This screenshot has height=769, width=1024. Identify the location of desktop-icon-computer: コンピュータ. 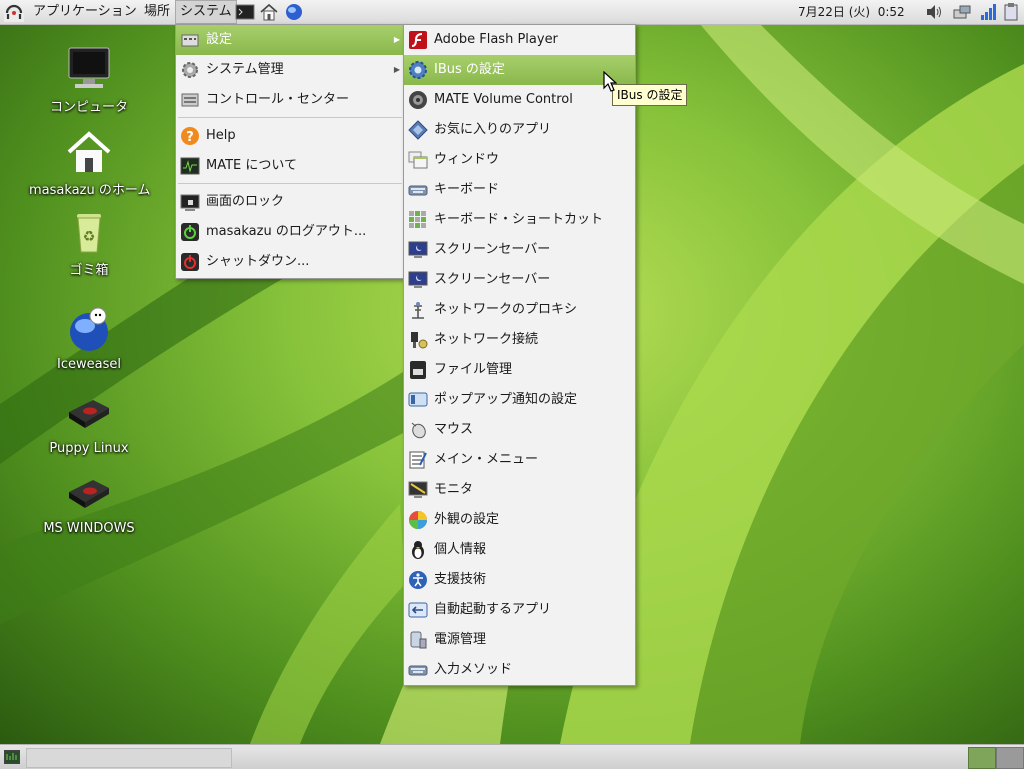
(89, 80).